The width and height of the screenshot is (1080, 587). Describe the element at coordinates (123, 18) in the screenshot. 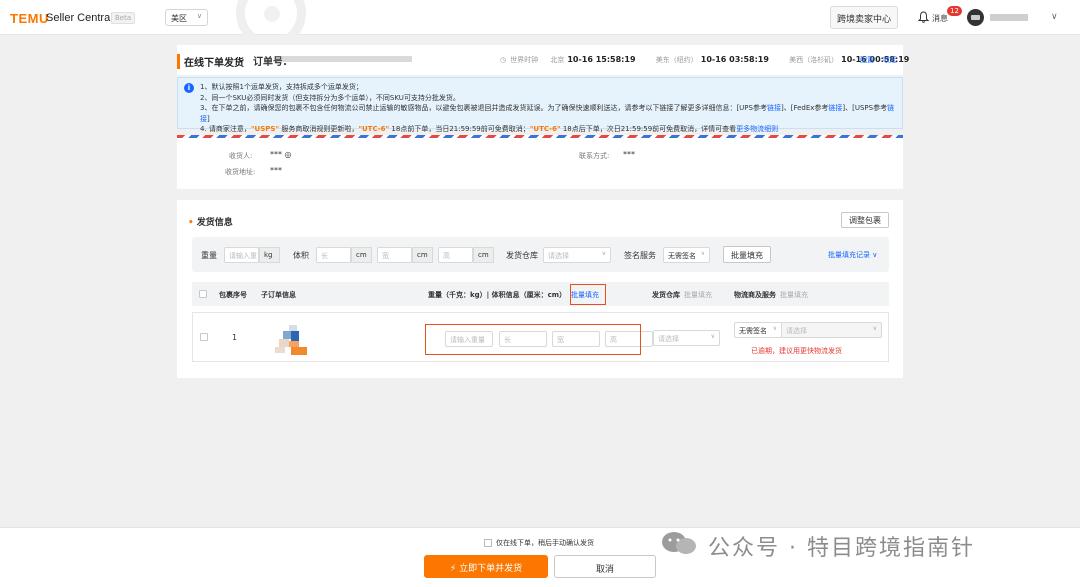

I see `beta-badge: Beta` at that location.